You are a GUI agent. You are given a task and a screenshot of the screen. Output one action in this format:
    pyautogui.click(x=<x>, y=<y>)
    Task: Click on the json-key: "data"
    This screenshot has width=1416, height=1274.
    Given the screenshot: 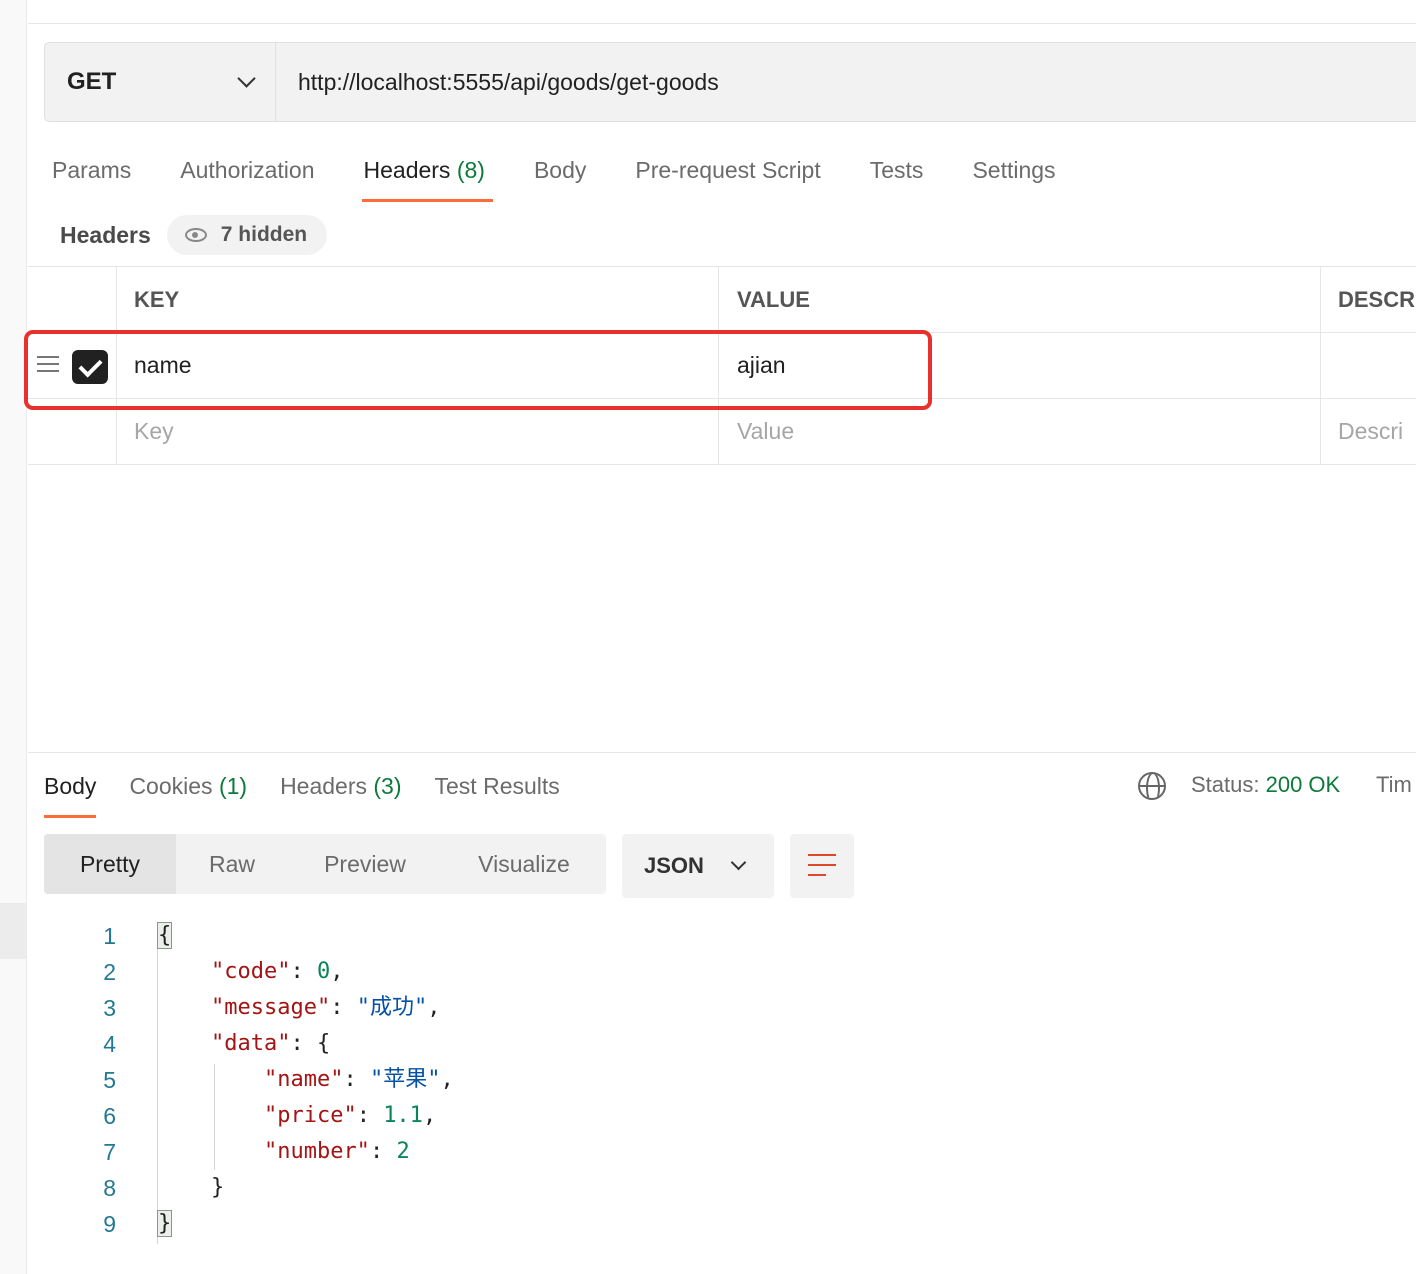 What is the action you would take?
    pyautogui.click(x=250, y=1043)
    